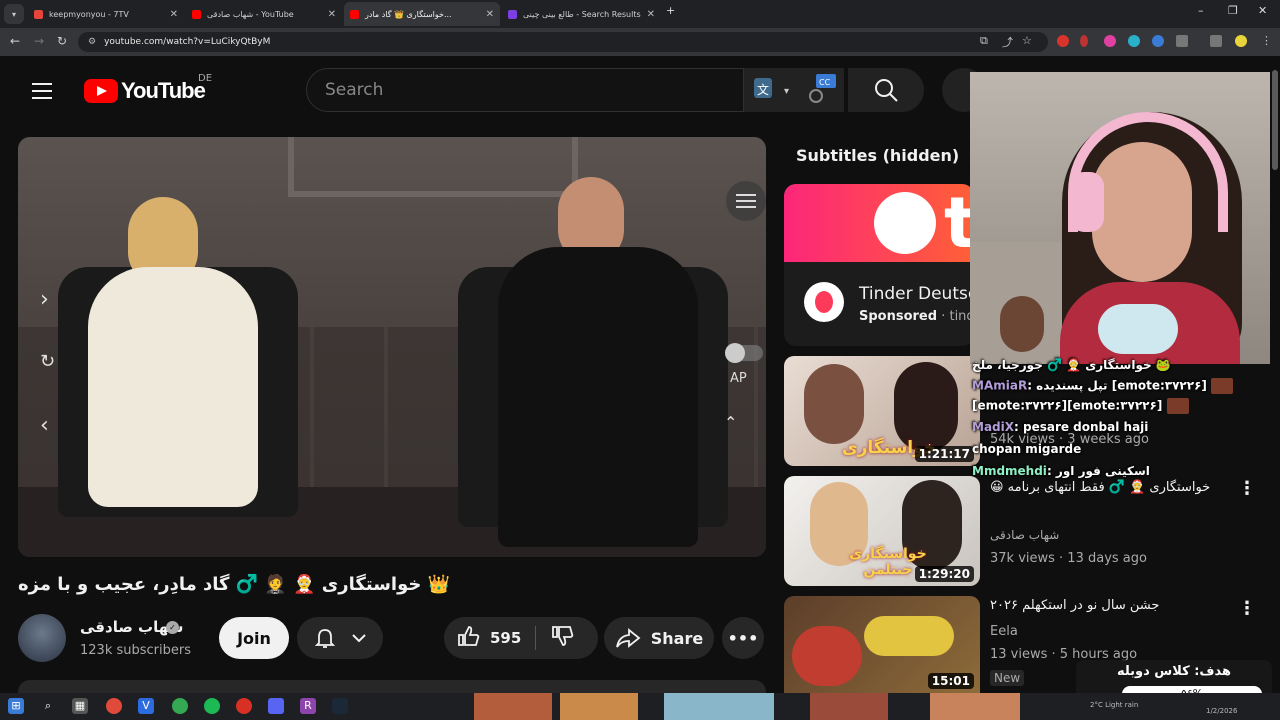 Image resolution: width=1280 pixels, height=720 pixels. Describe the element at coordinates (16, 706) in the screenshot. I see `windows-start-icon: ⊞` at that location.